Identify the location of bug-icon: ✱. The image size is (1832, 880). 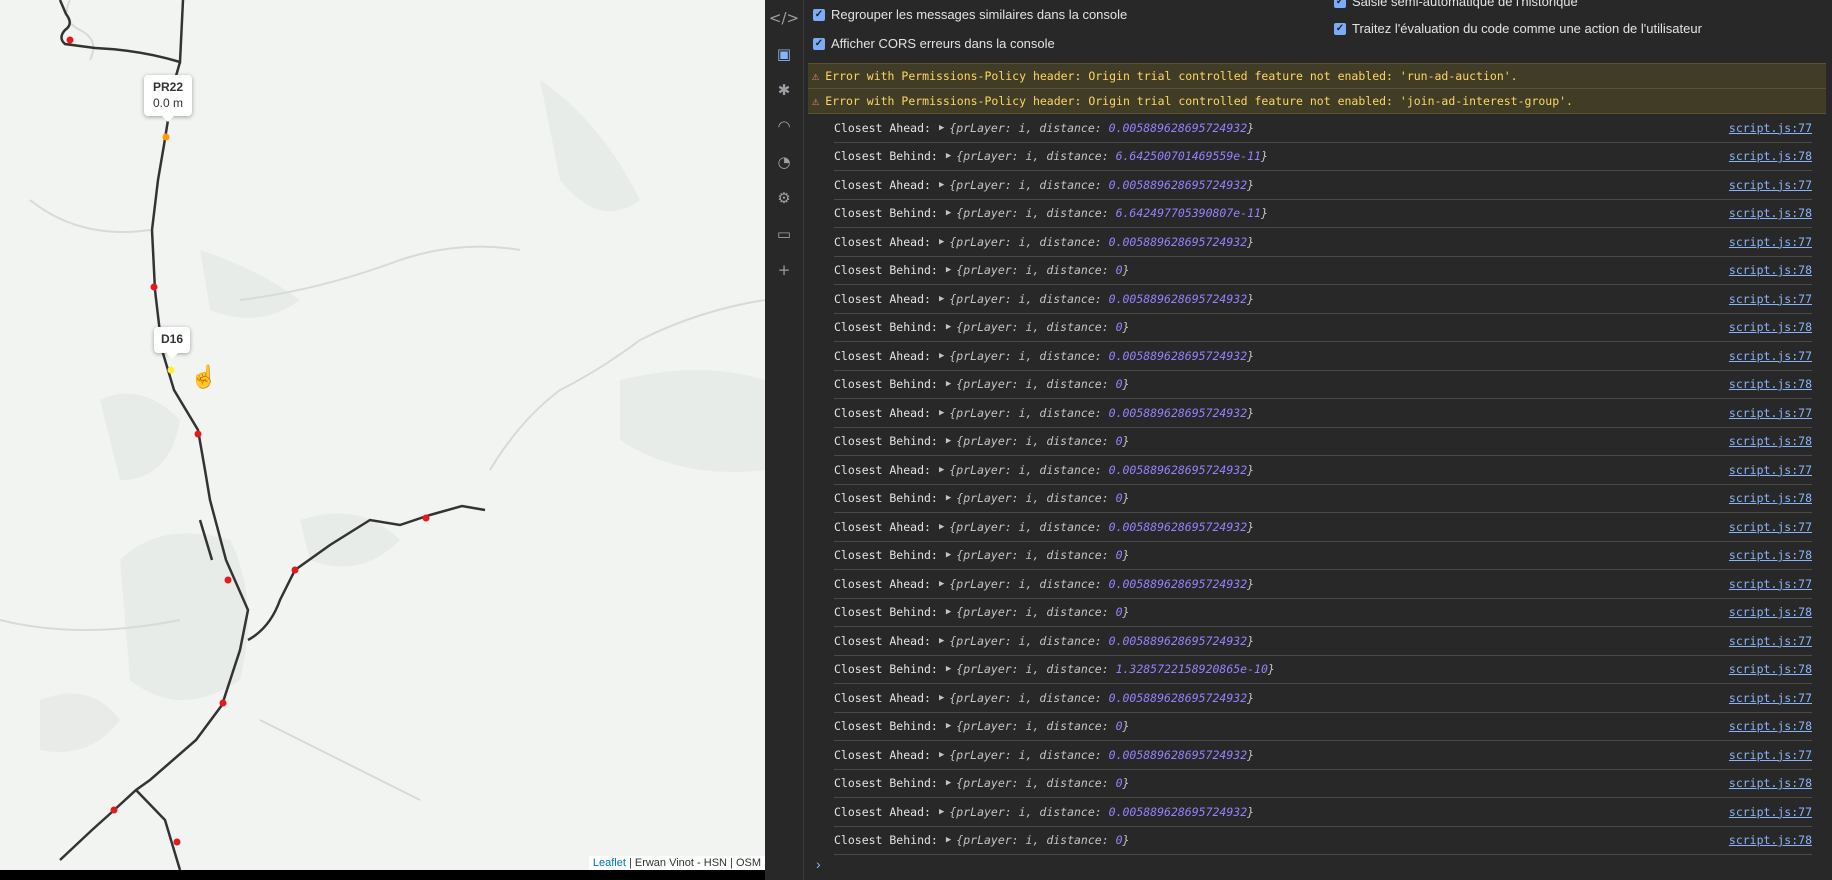
(784, 90).